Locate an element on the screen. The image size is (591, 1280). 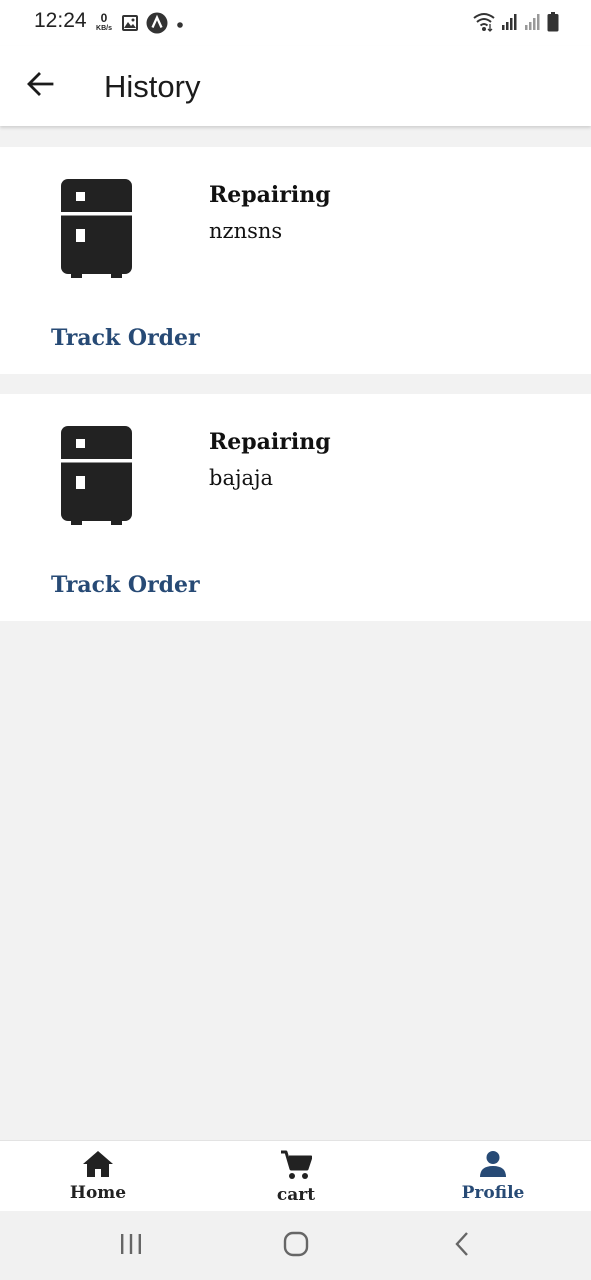
app-notification-icon is located at coordinates (157, 25).